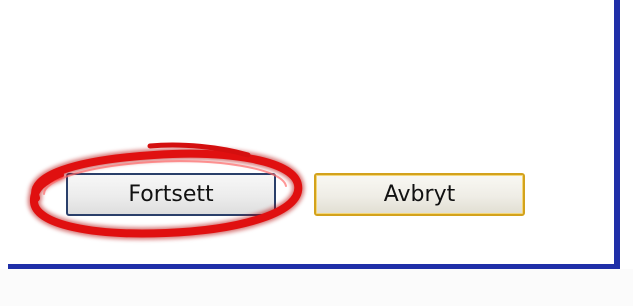 The height and width of the screenshot is (306, 633). Describe the element at coordinates (617, 134) in the screenshot. I see `dialog-right-border` at that location.